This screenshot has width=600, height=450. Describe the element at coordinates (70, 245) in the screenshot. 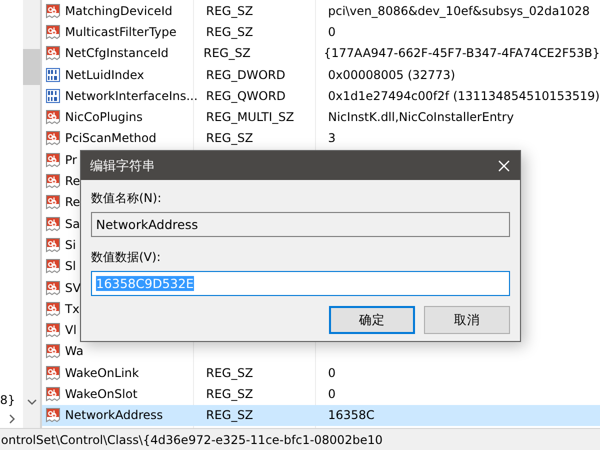

I see `value-name: Si` at that location.